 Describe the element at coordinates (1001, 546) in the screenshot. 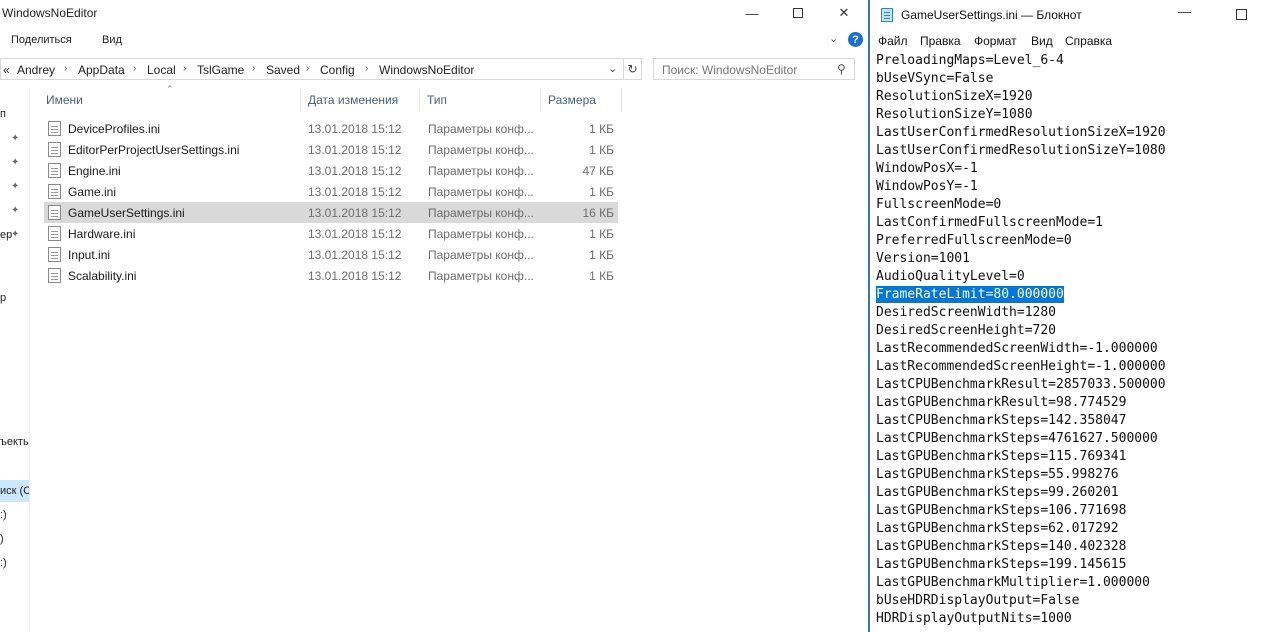

I see `text-line: LastGPUBenchmarkSteps=140.402328` at that location.